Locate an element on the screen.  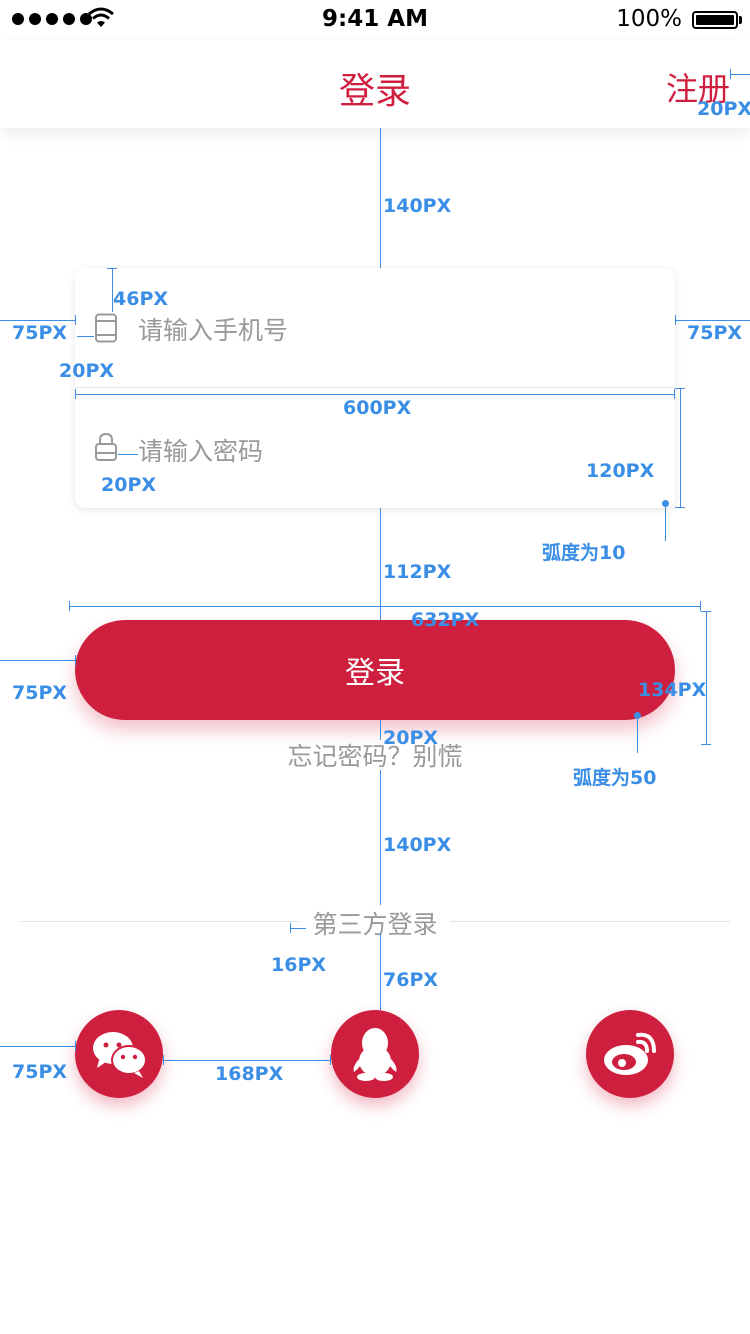
annotation-third-text-gap: 16PX is located at coordinates (299, 965).